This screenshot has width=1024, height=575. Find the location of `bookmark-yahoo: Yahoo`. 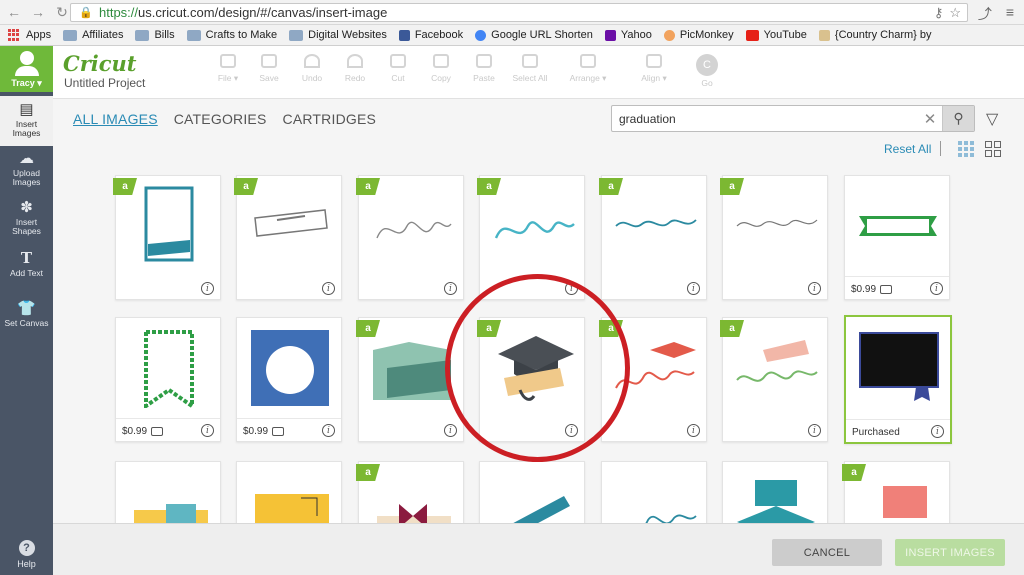

bookmark-yahoo: Yahoo is located at coordinates (628, 35).